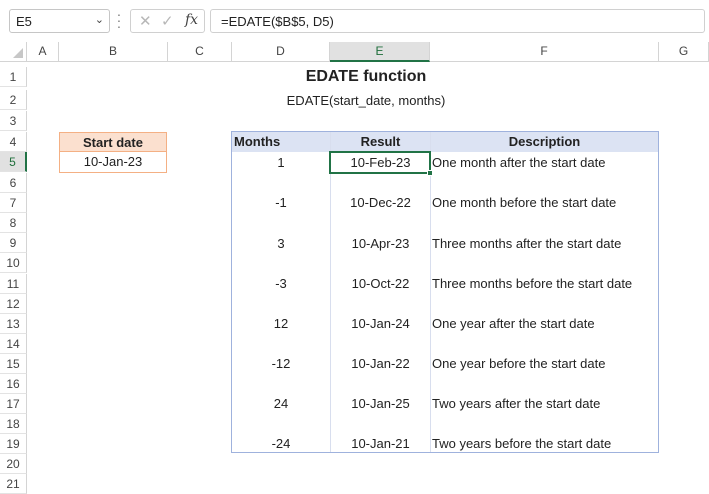  I want to click on name-box: E5 ⌄, so click(59, 21).